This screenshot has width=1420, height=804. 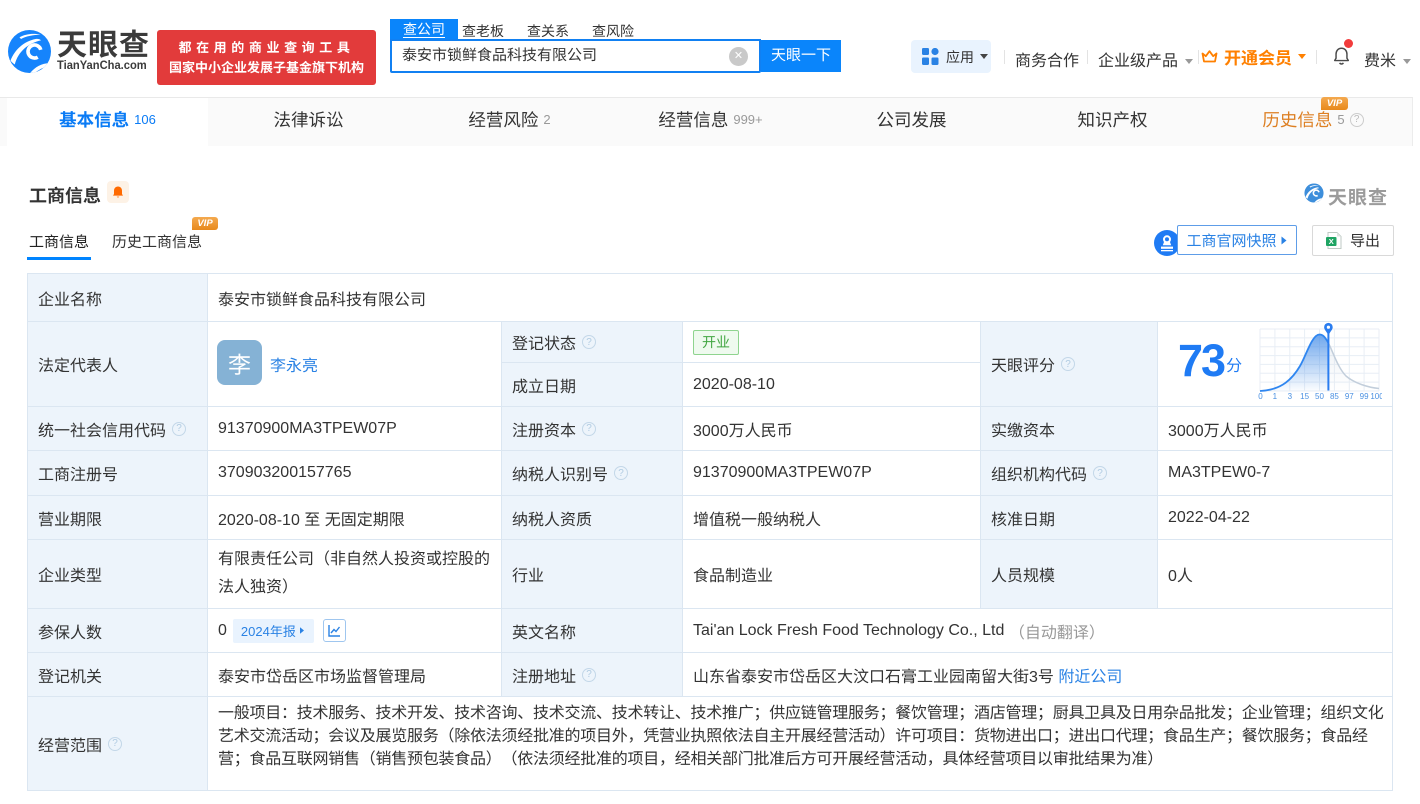 What do you see at coordinates (1290, 396) in the screenshot?
I see `svg-text: 3` at bounding box center [1290, 396].